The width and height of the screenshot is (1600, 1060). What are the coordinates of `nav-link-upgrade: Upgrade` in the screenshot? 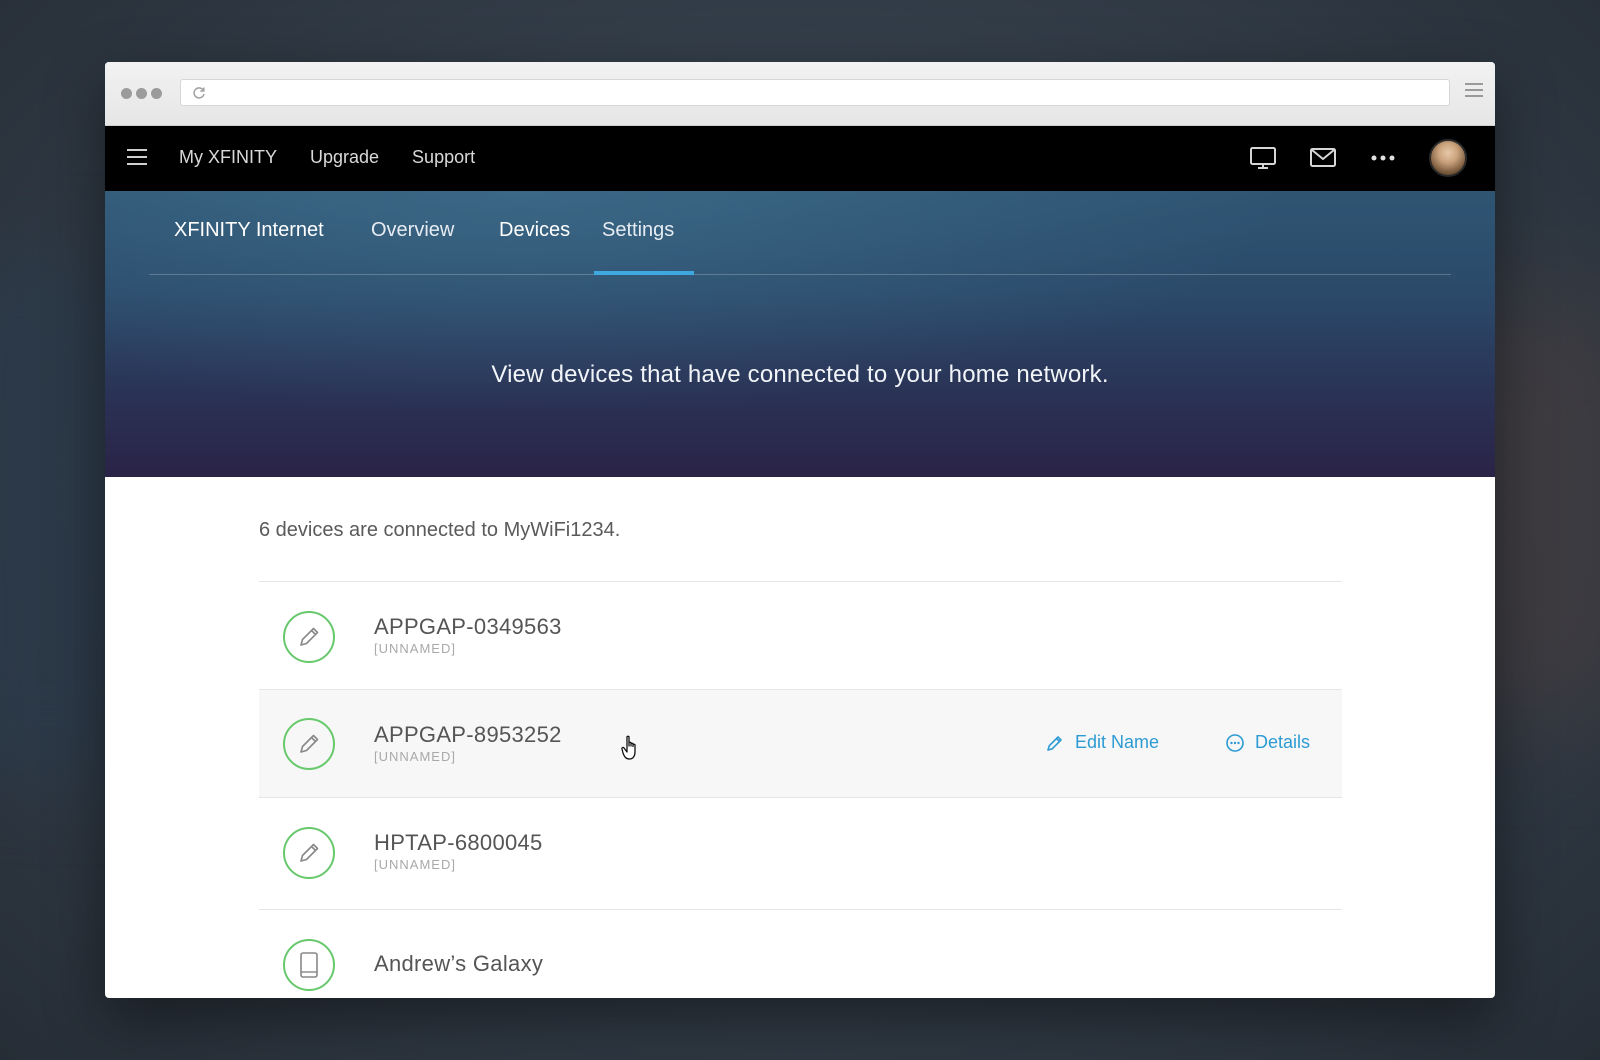 It's located at (344, 157).